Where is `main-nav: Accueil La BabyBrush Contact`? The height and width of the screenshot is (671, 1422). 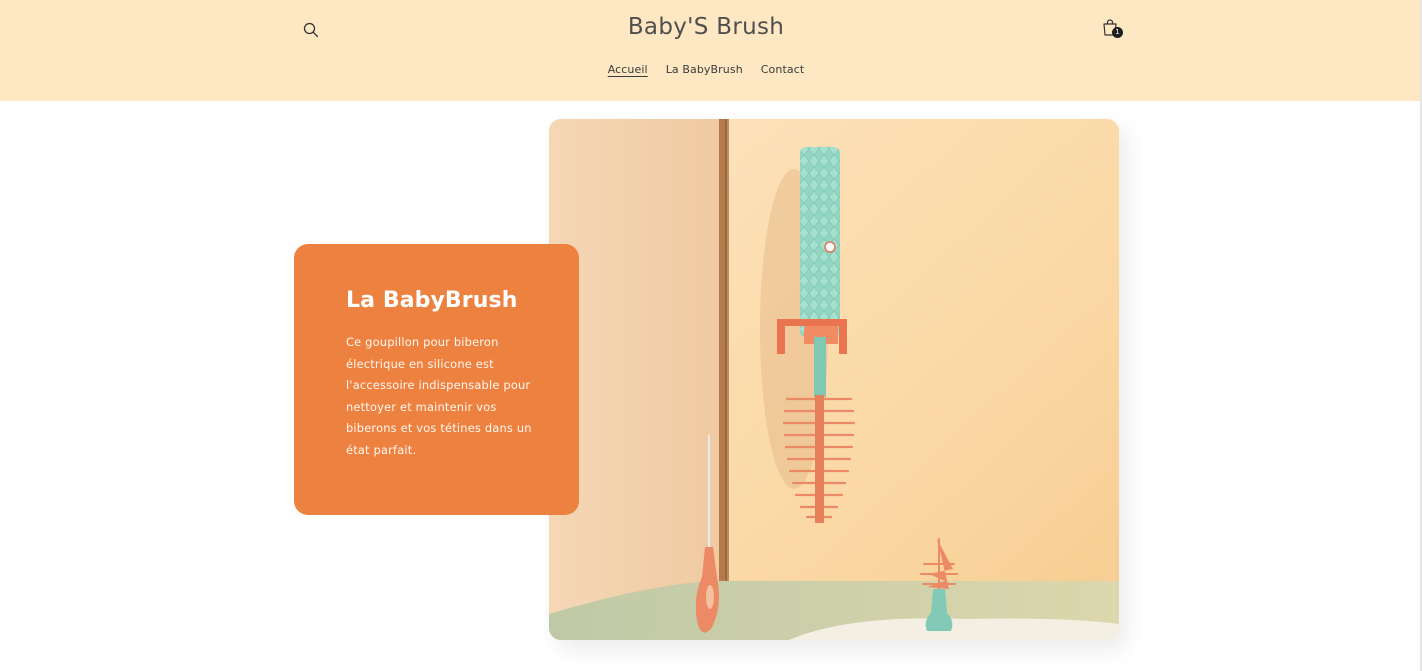
main-nav: Accueil La BabyBrush Contact is located at coordinates (706, 69).